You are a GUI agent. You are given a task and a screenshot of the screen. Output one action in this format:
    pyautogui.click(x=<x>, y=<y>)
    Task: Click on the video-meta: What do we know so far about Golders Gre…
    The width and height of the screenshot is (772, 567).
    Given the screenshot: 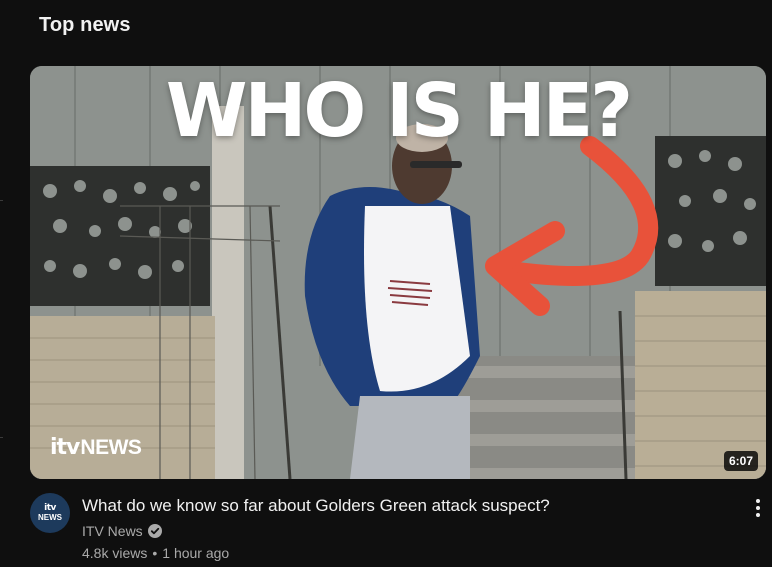 What is the action you would take?
    pyautogui.click(x=402, y=528)
    